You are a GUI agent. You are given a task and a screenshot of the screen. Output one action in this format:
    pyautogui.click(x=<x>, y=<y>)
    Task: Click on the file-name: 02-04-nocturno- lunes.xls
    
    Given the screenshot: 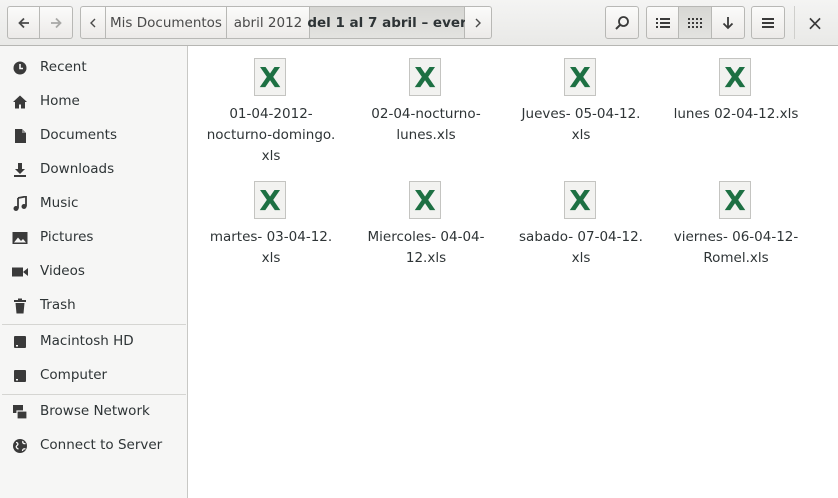 What is the action you would take?
    pyautogui.click(x=426, y=124)
    